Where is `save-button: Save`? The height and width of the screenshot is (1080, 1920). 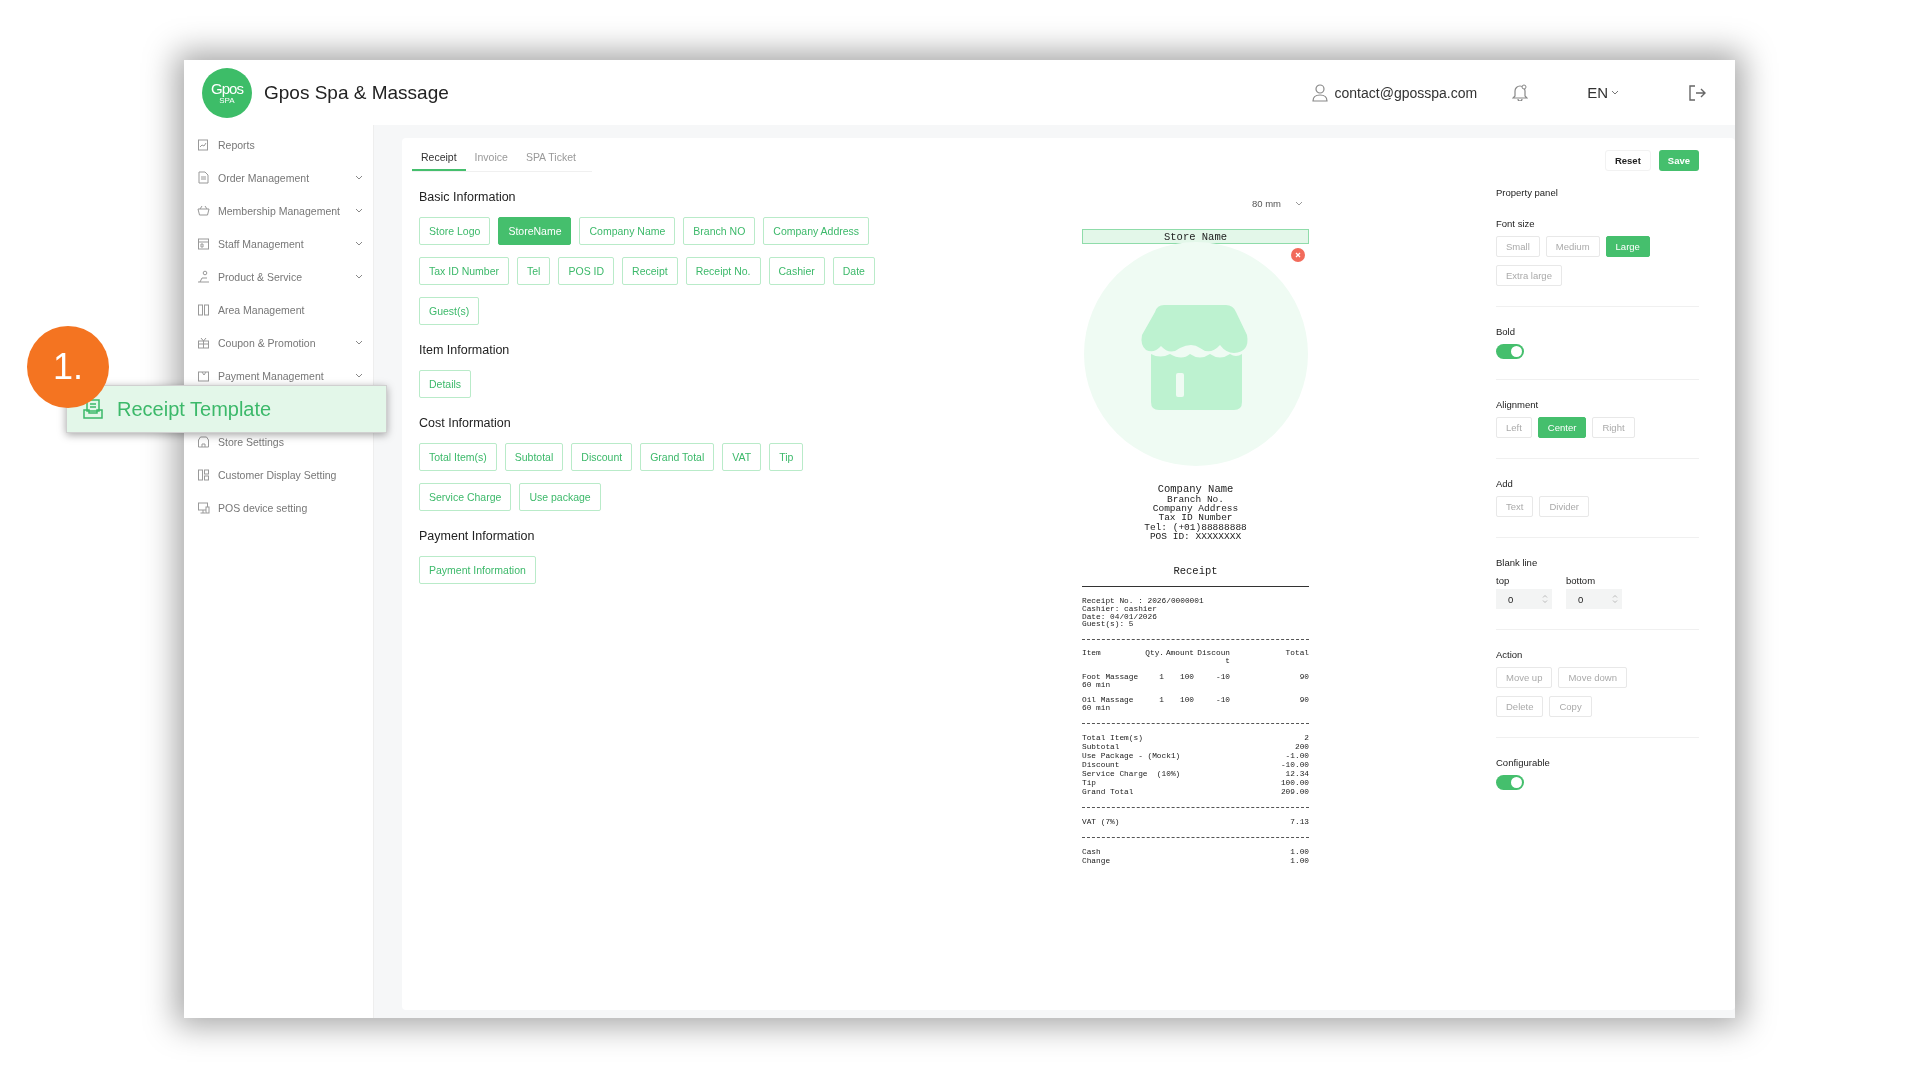 save-button: Save is located at coordinates (1678, 160).